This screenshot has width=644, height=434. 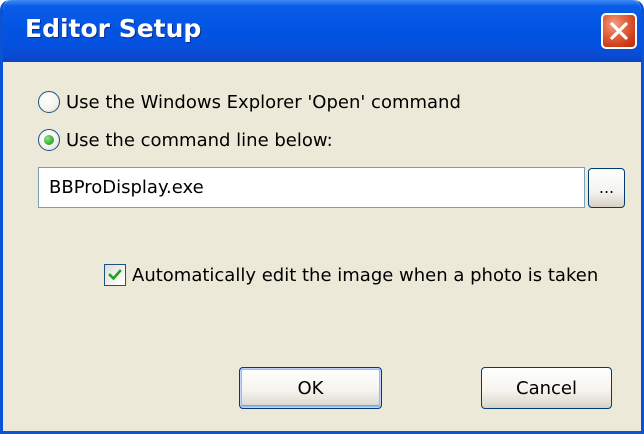 I want to click on close-button, so click(x=619, y=31).